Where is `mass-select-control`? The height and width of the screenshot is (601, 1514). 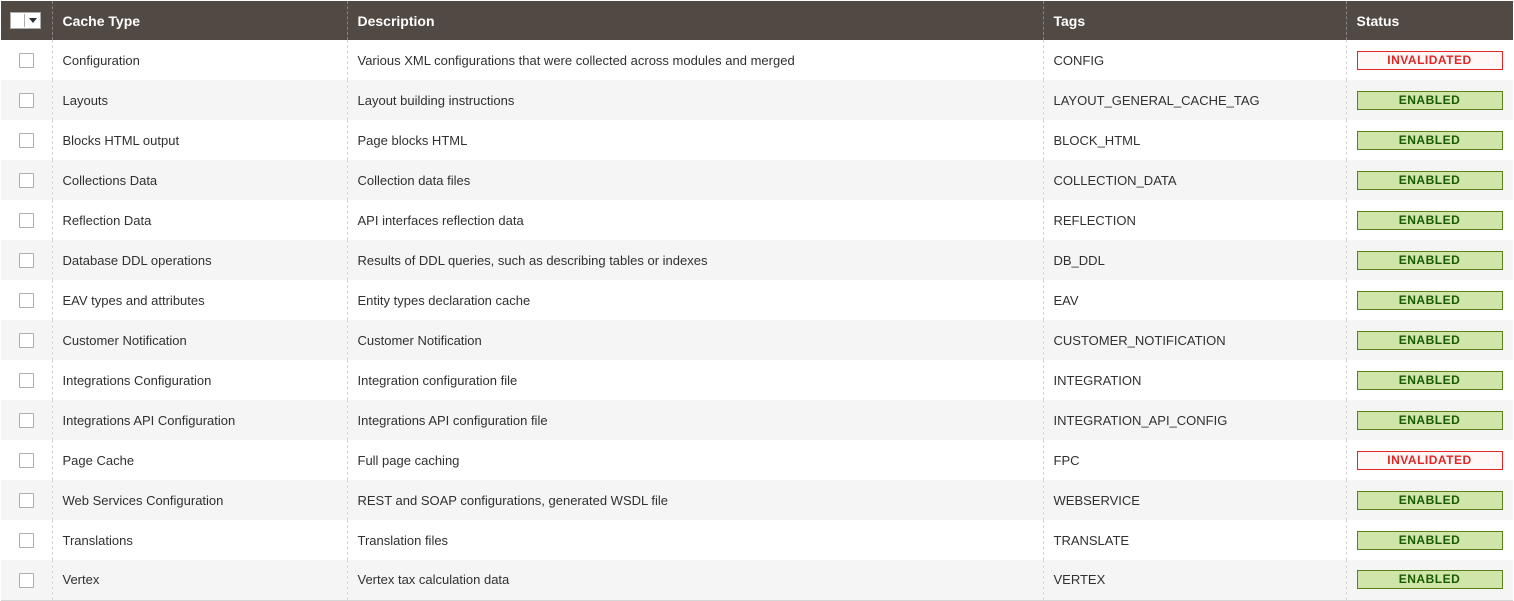 mass-select-control is located at coordinates (25, 21).